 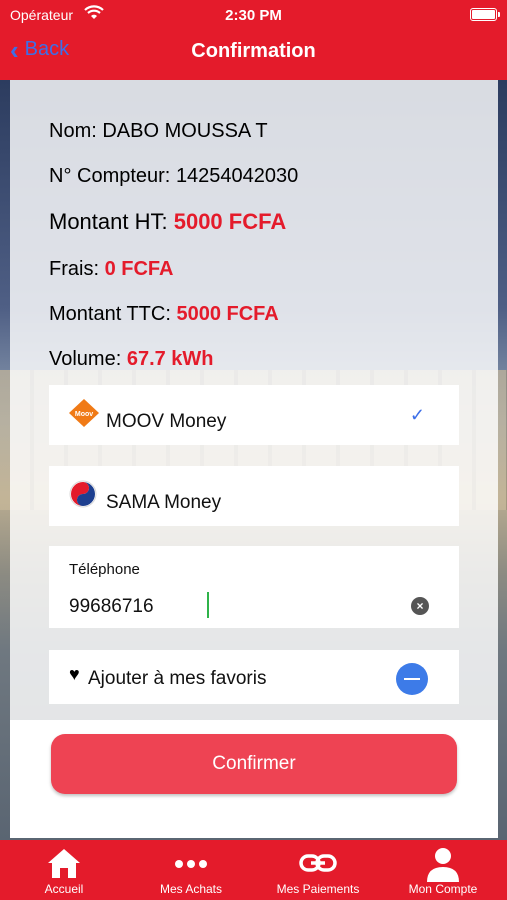 I want to click on tab-mes-paiements: Mes Paiements, so click(x=318, y=870).